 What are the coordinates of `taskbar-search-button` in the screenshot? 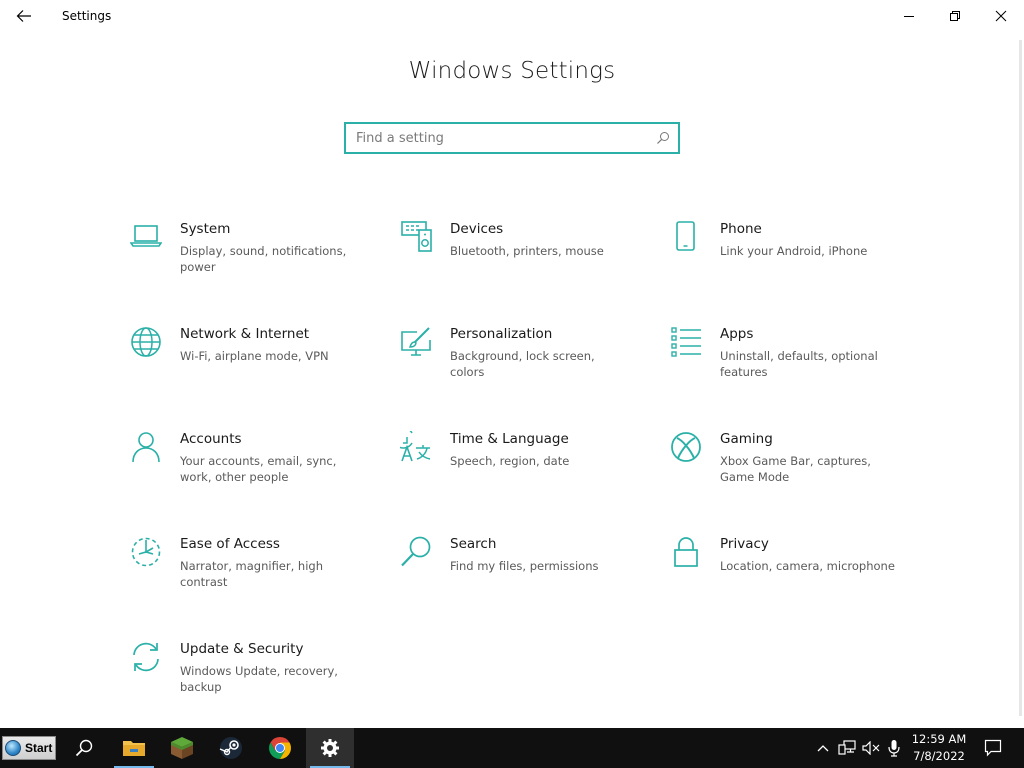 It's located at (84, 748).